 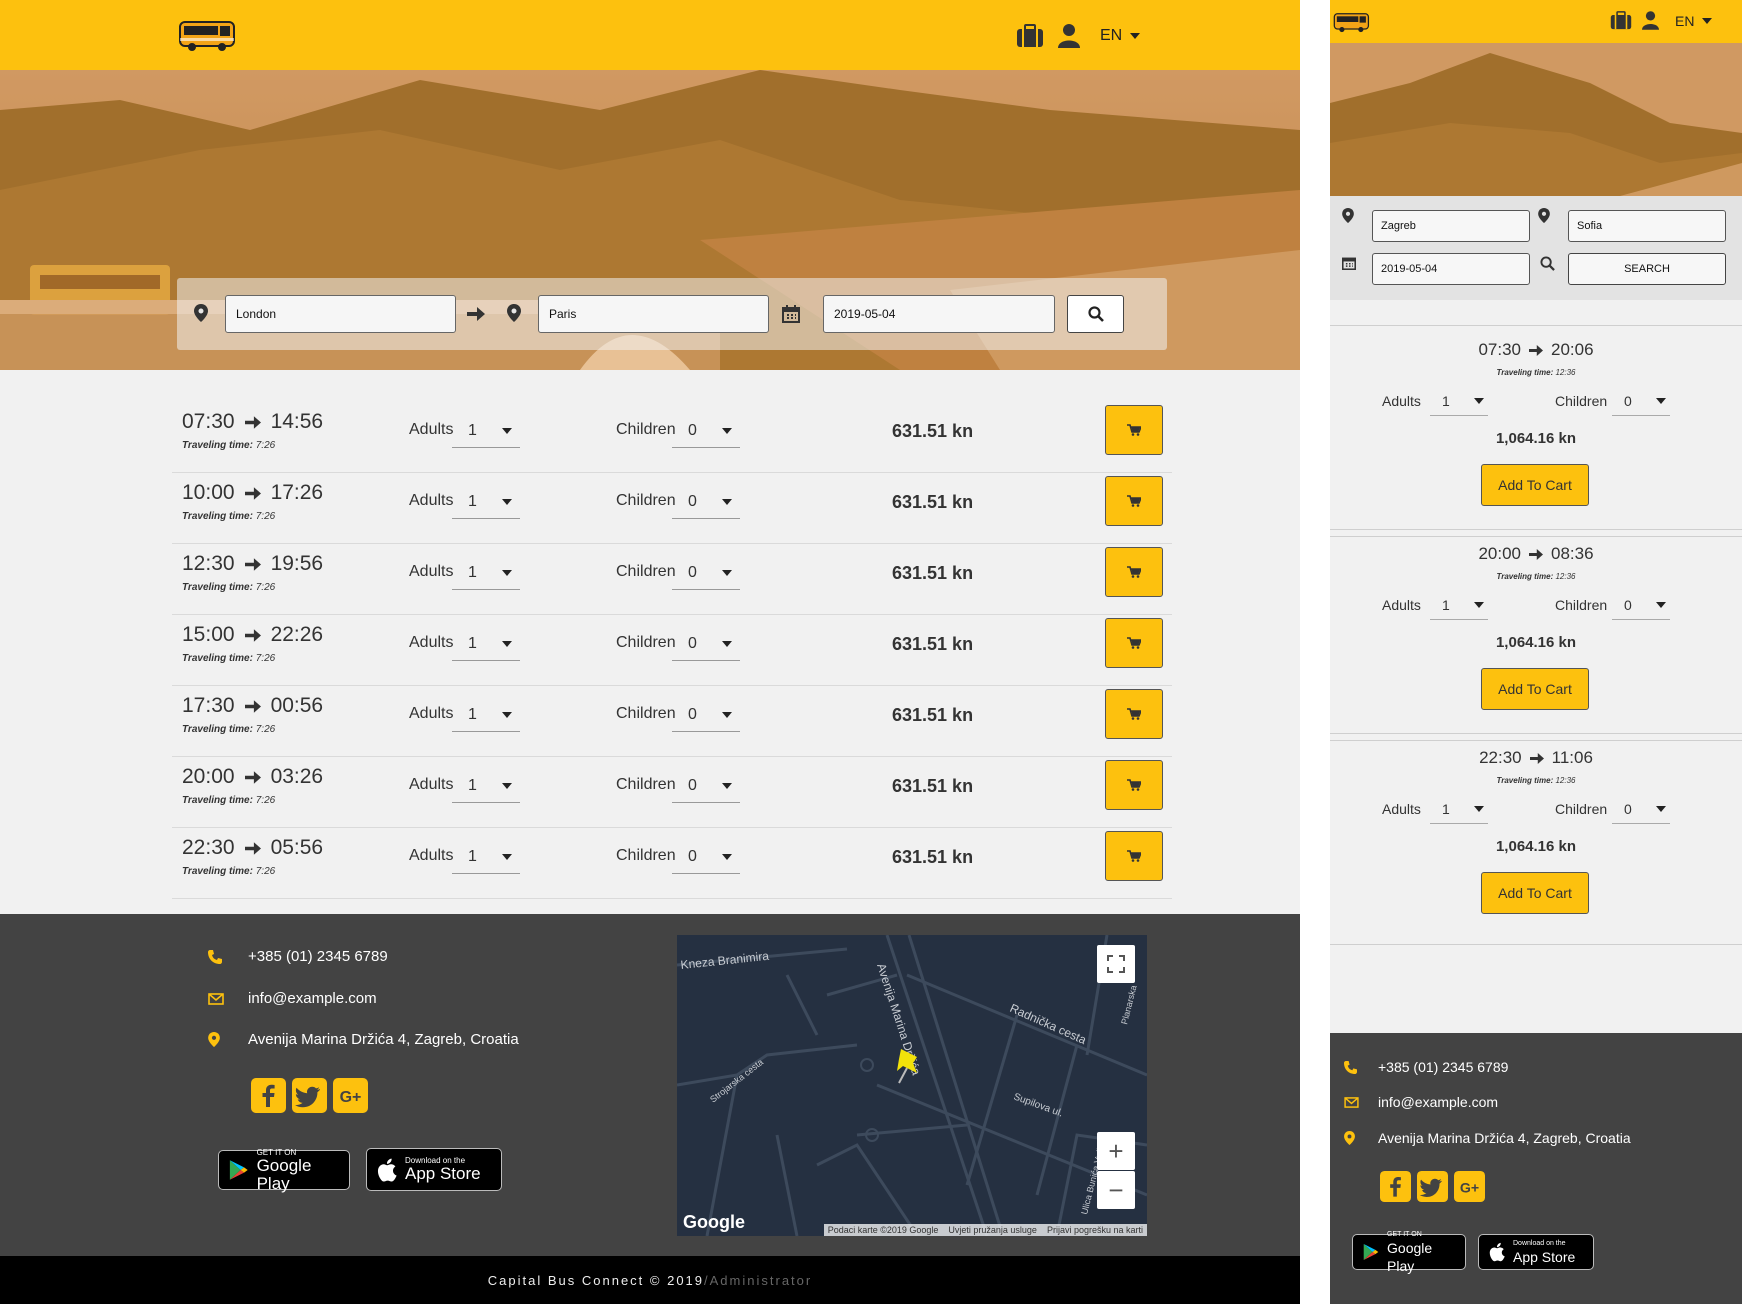 What do you see at coordinates (1544, 1256) in the screenshot?
I see `app-store-big-text: App Store` at bounding box center [1544, 1256].